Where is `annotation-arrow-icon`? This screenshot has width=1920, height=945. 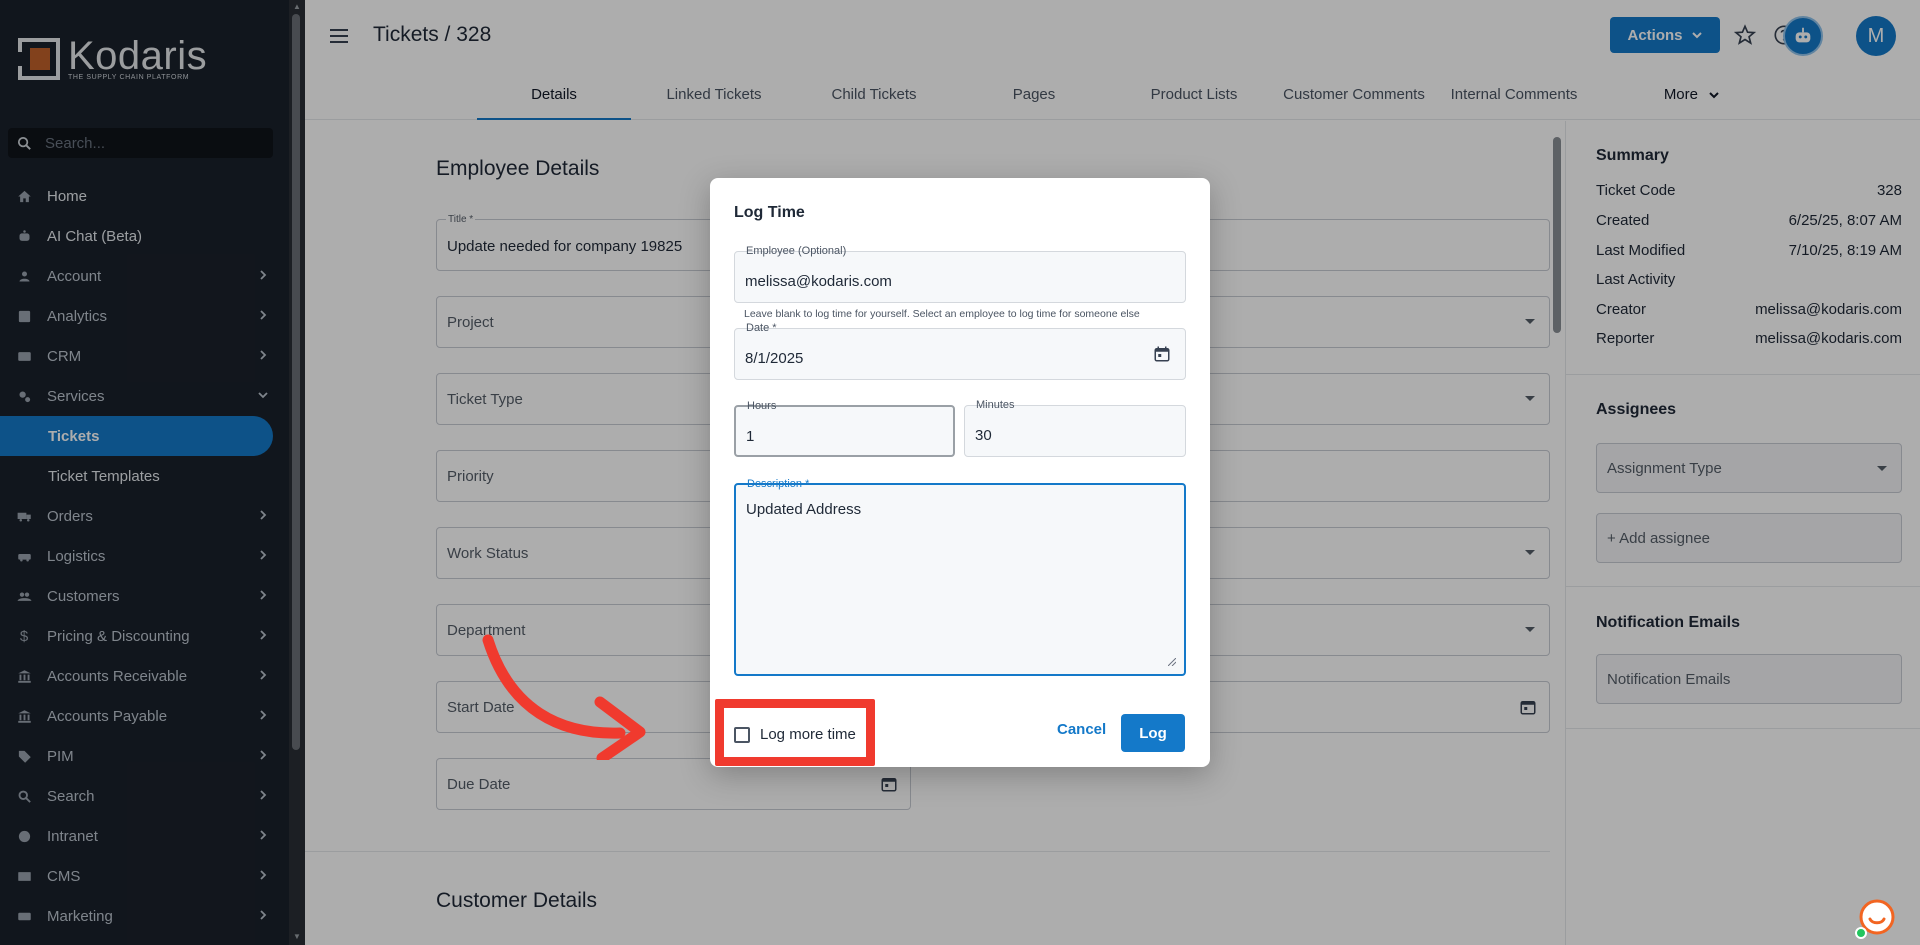
annotation-arrow-icon is located at coordinates (564, 697).